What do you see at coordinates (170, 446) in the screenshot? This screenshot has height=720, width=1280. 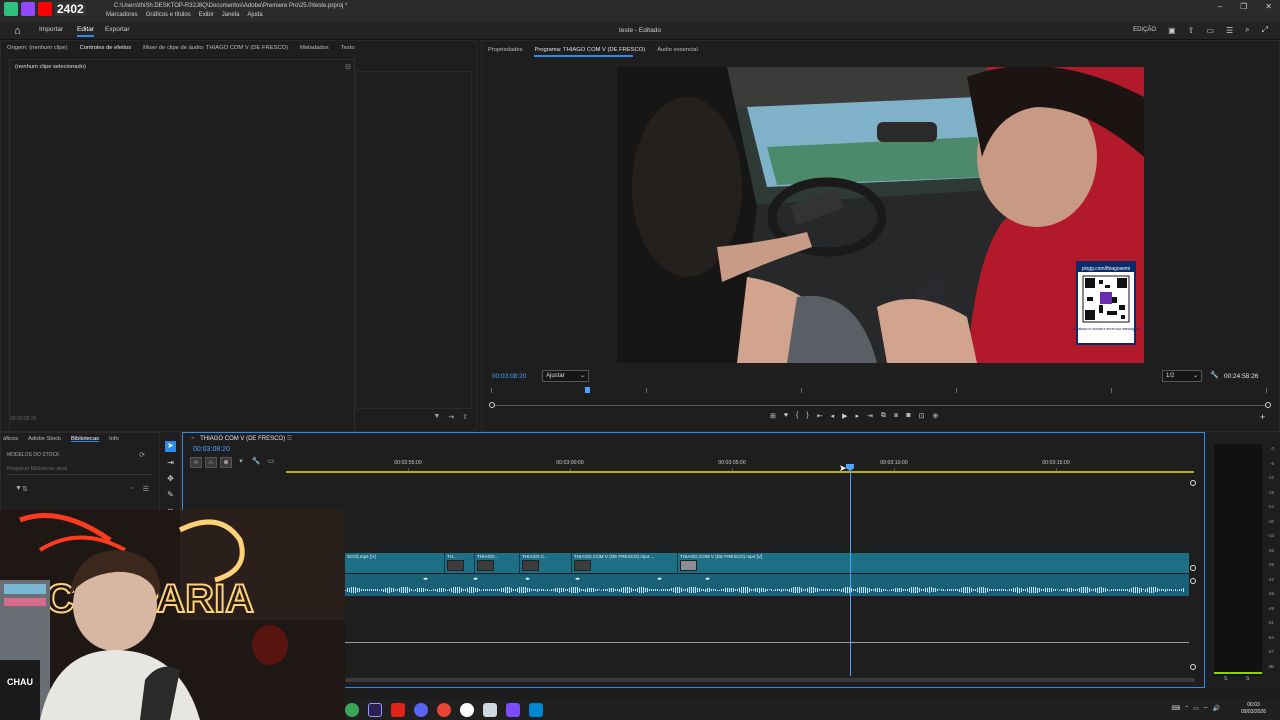 I see `selection-tool-icon: ➤` at bounding box center [170, 446].